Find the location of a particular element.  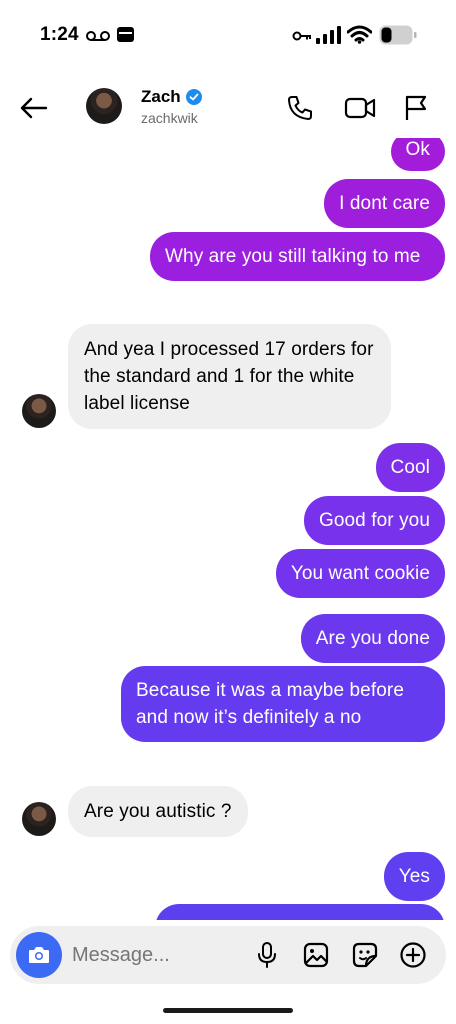

message-bubble-outgoing: Cool is located at coordinates (410, 467).